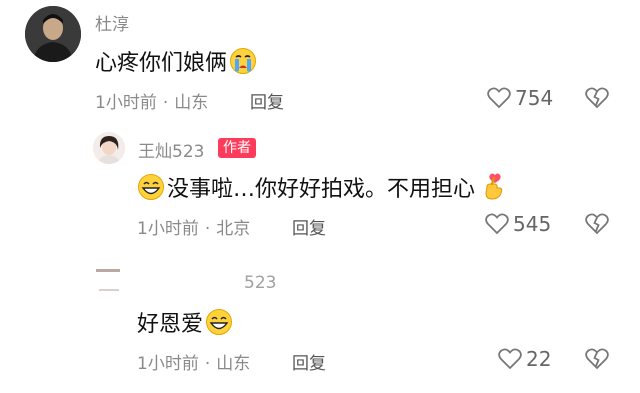  What do you see at coordinates (168, 364) in the screenshot?
I see `comment-time: 1小时前` at bounding box center [168, 364].